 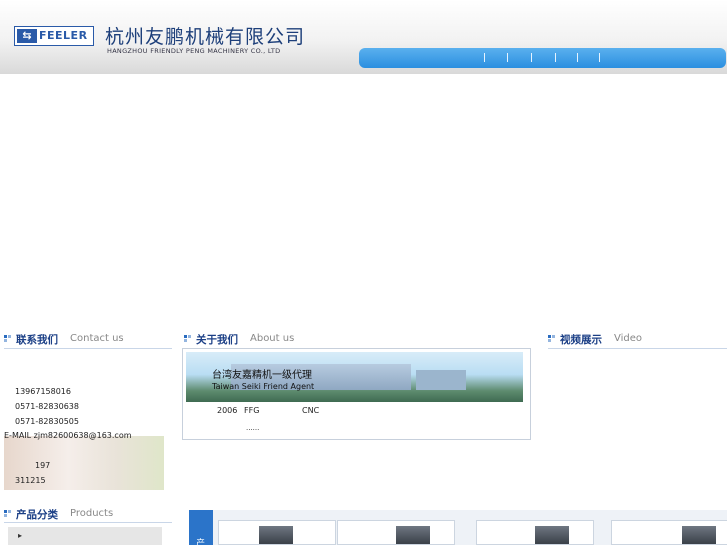 What do you see at coordinates (201, 529) in the screenshot?
I see `product-showcase-tab: 产` at bounding box center [201, 529].